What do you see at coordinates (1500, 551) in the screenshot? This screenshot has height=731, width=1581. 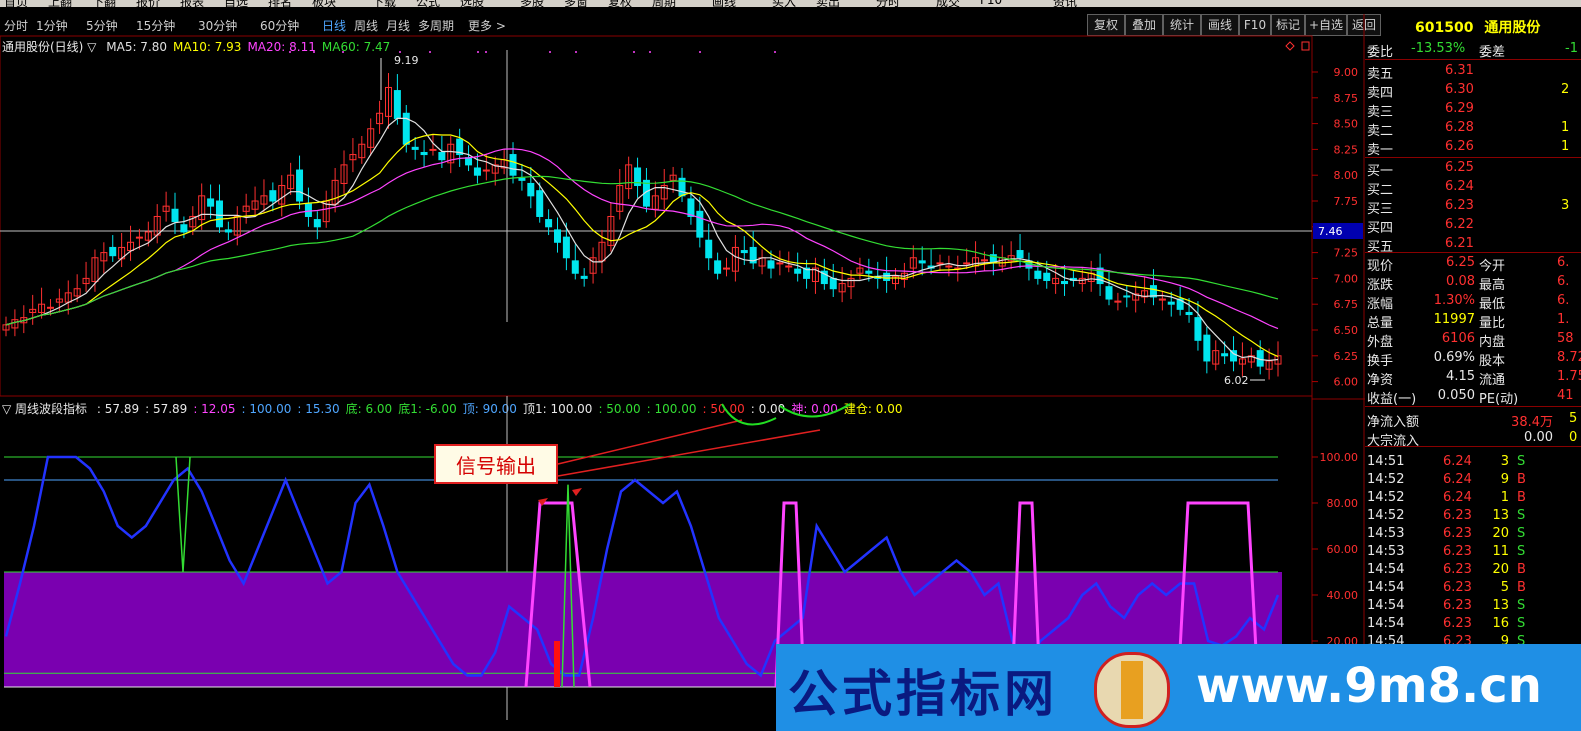 I see `tick-volume: 11` at bounding box center [1500, 551].